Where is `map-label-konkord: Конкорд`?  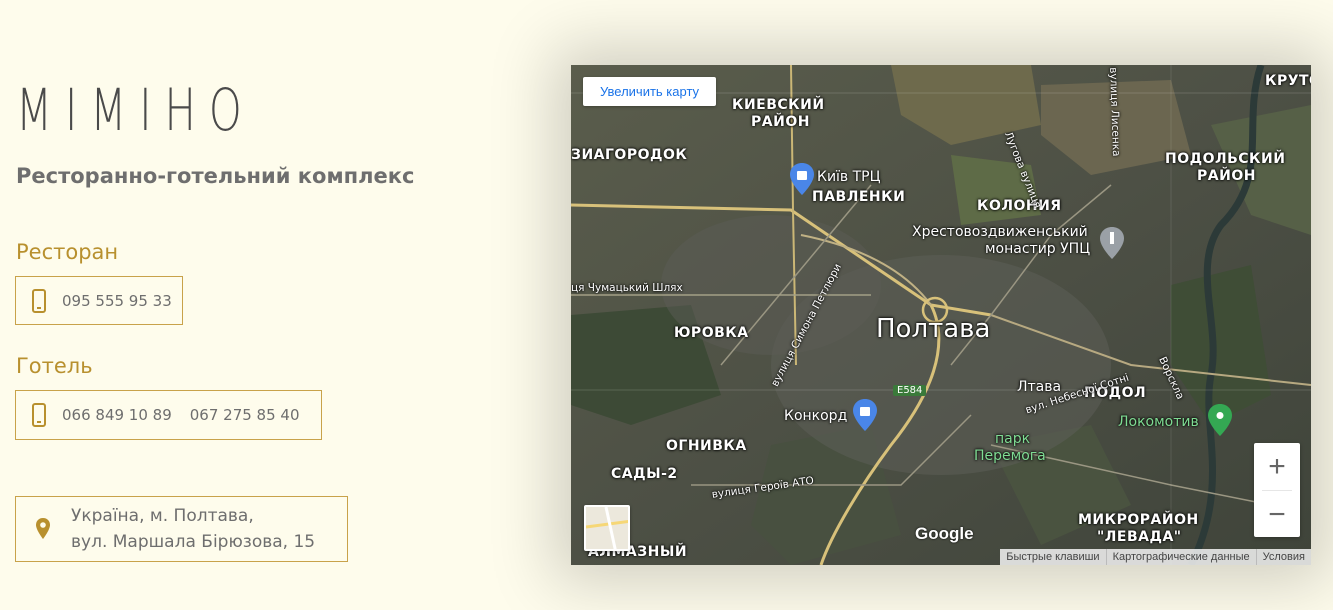 map-label-konkord: Конкорд is located at coordinates (816, 416).